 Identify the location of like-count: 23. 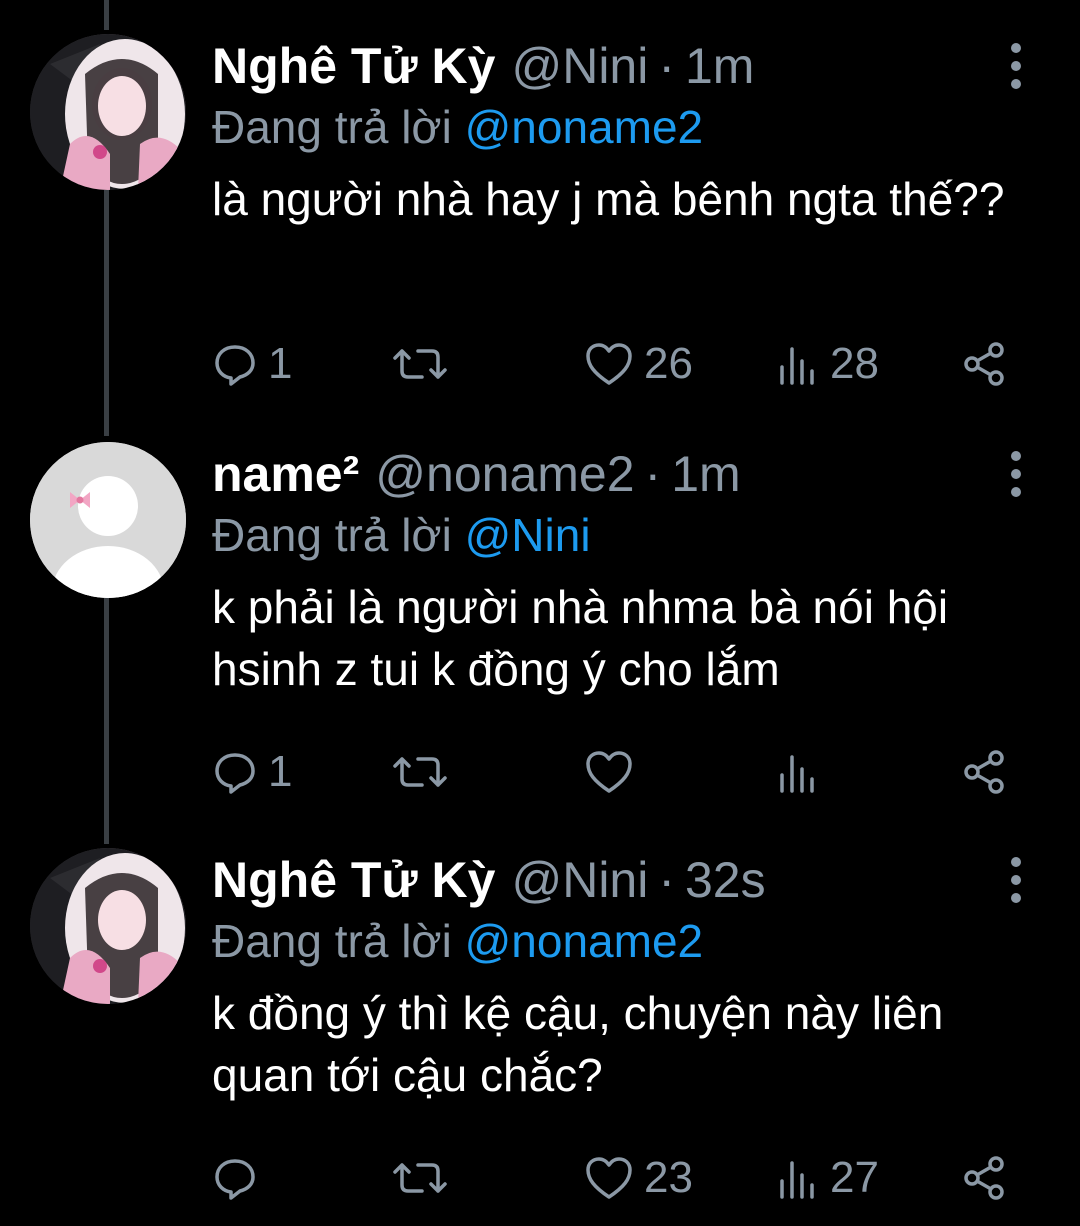
(668, 1177).